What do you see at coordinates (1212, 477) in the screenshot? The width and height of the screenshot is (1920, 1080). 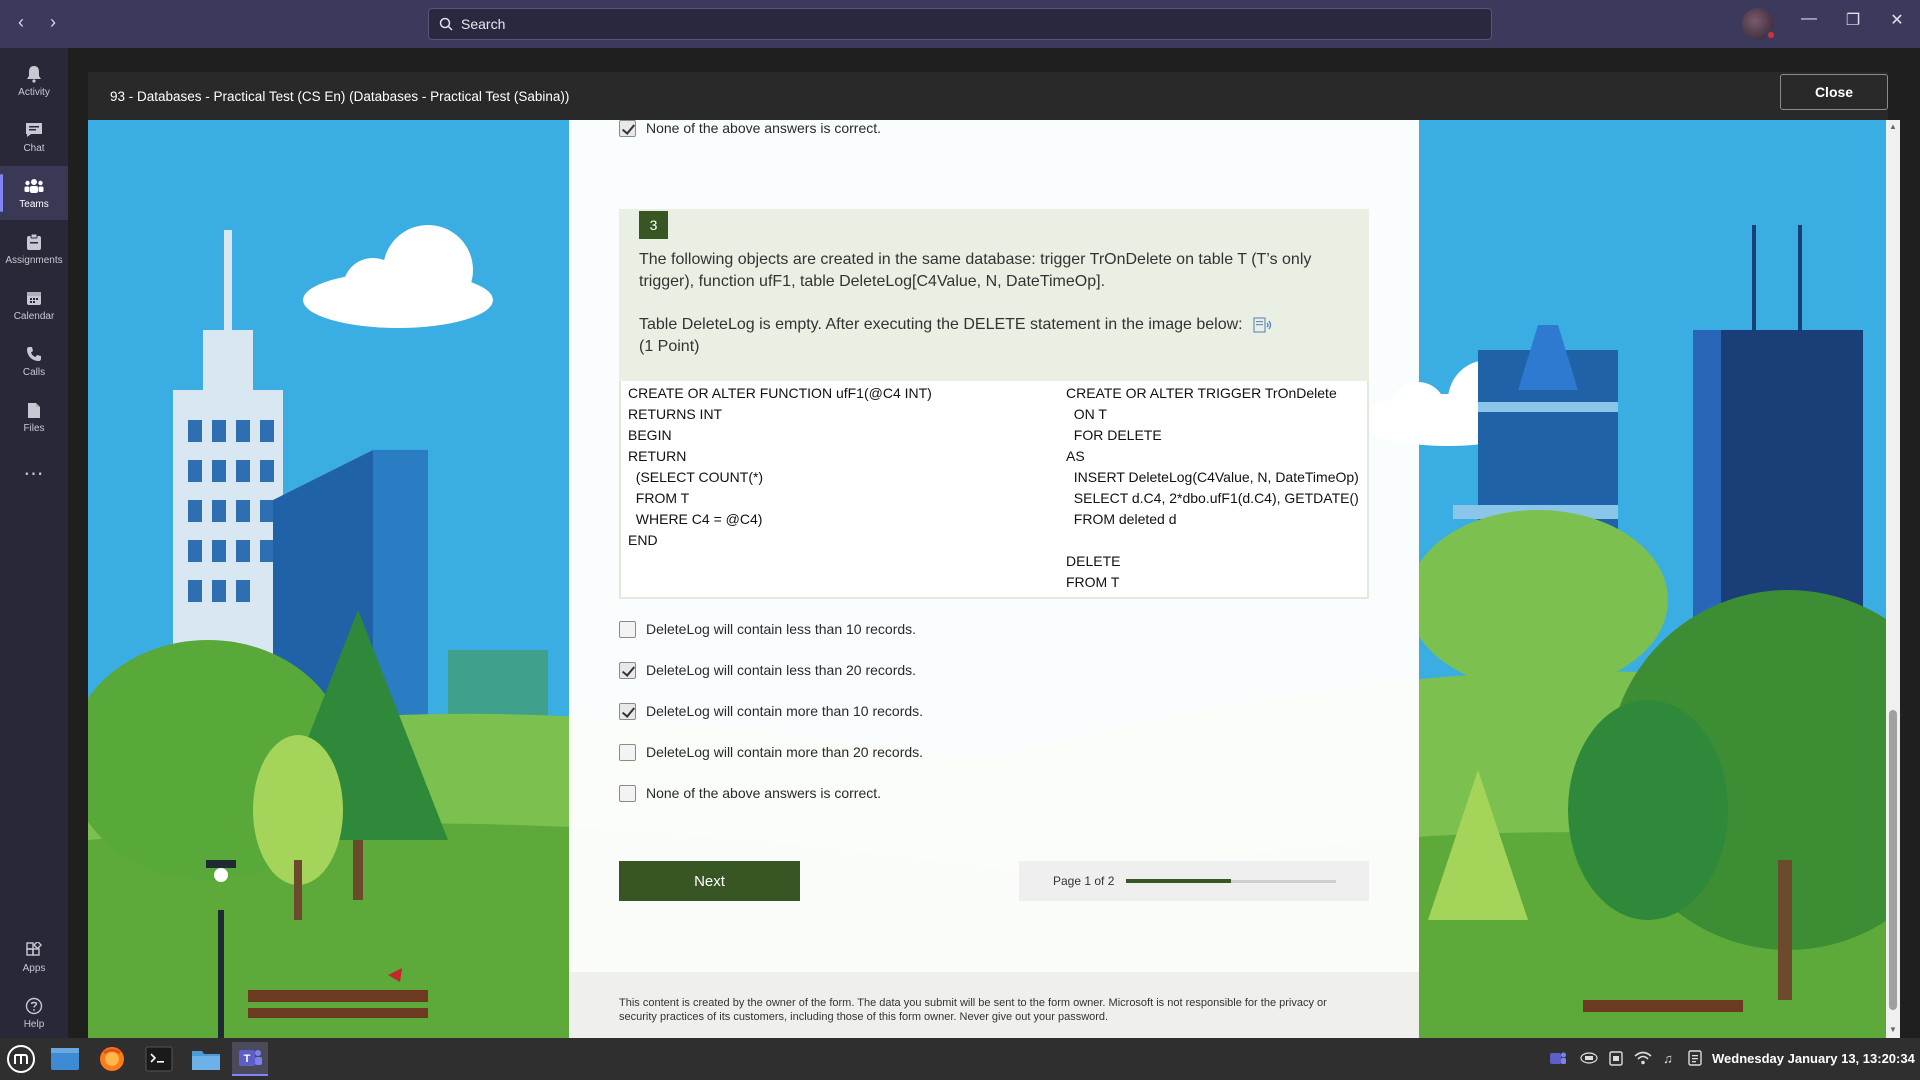 I see `code-line: INSERT DeleteLog(C4Value, N, DateTimeOp)` at bounding box center [1212, 477].